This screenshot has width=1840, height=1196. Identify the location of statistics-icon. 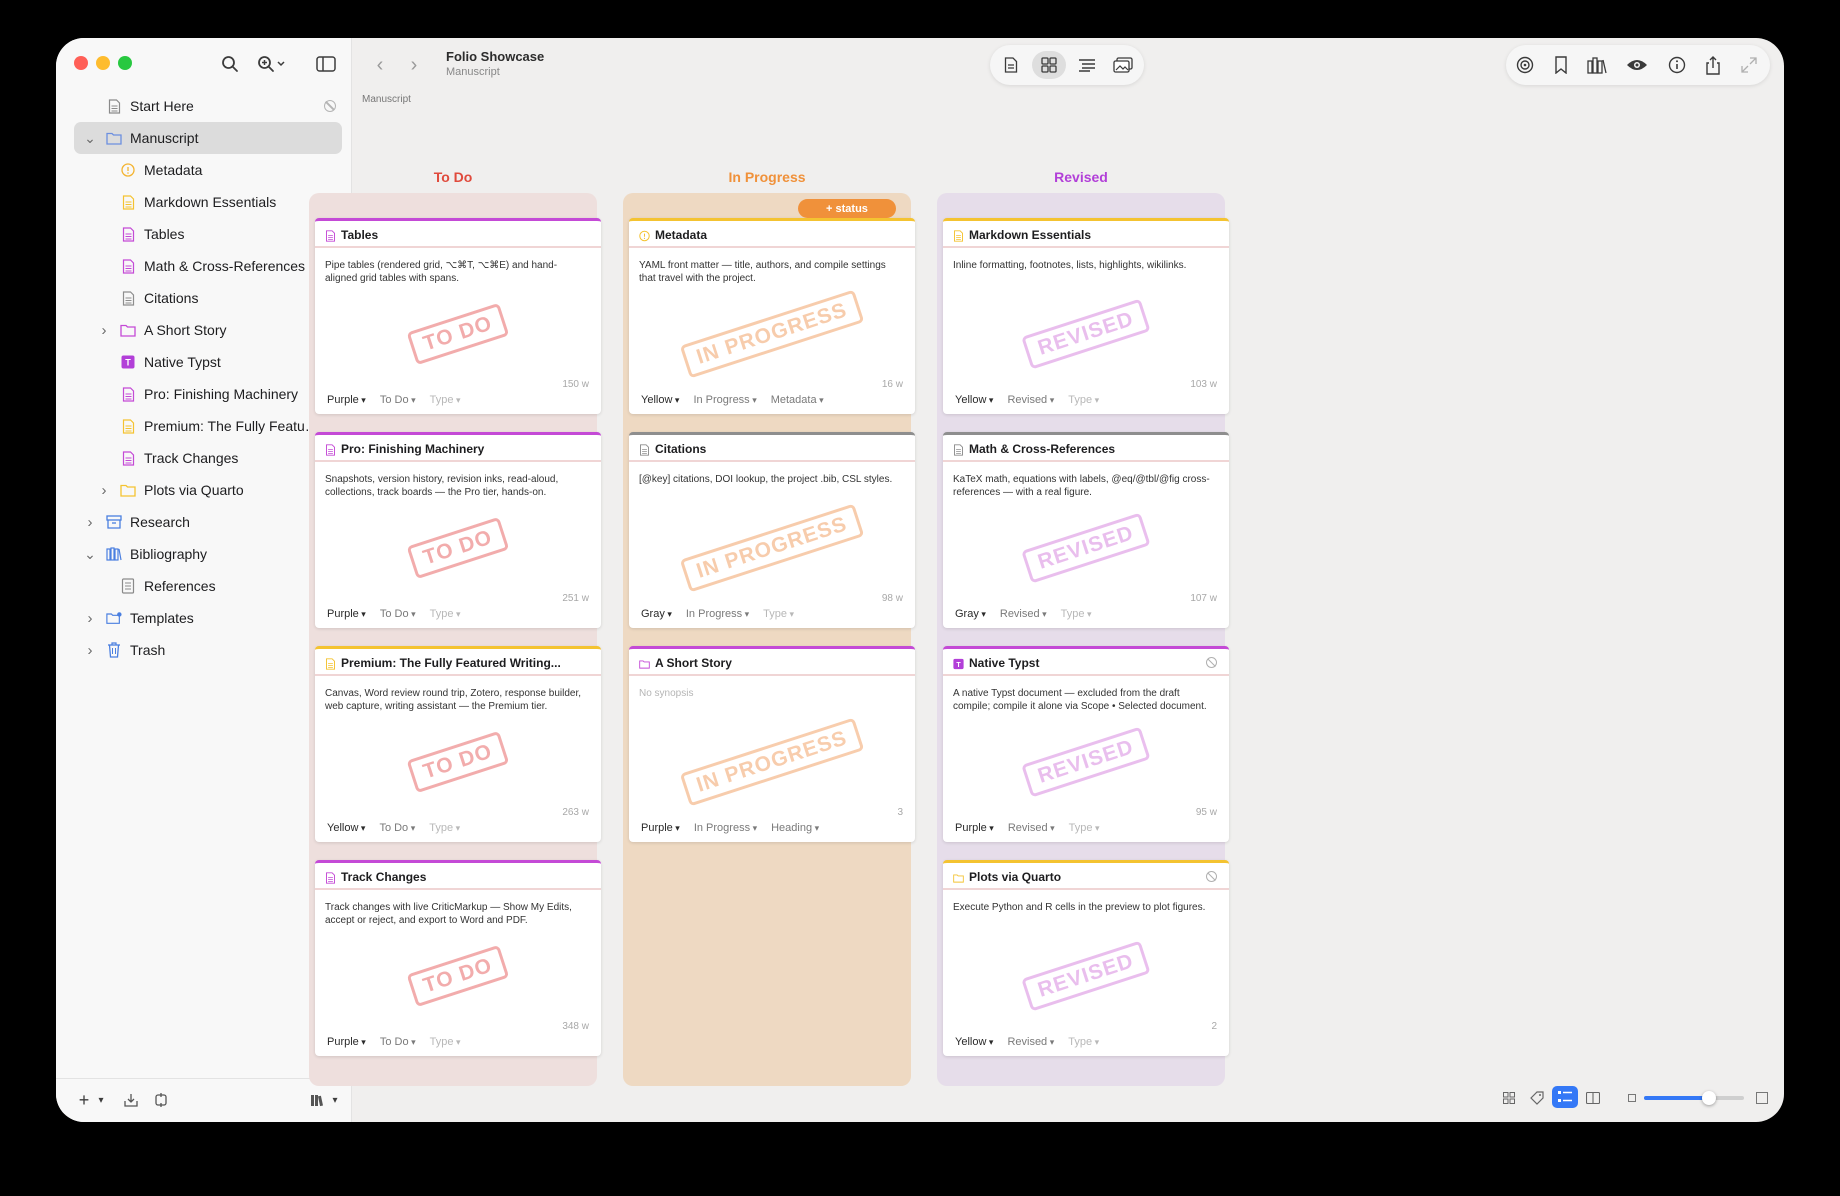
(1597, 65).